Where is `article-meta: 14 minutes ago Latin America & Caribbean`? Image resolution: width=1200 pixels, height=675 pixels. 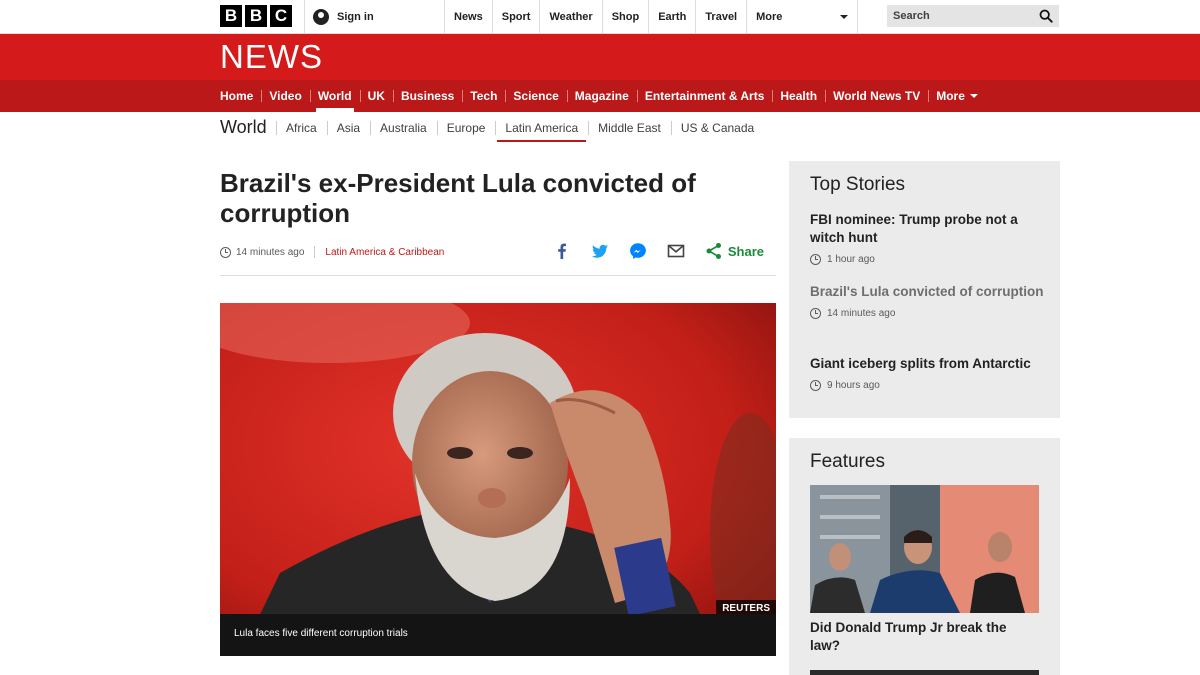
article-meta: 14 minutes ago Latin America & Caribbean is located at coordinates (498, 258).